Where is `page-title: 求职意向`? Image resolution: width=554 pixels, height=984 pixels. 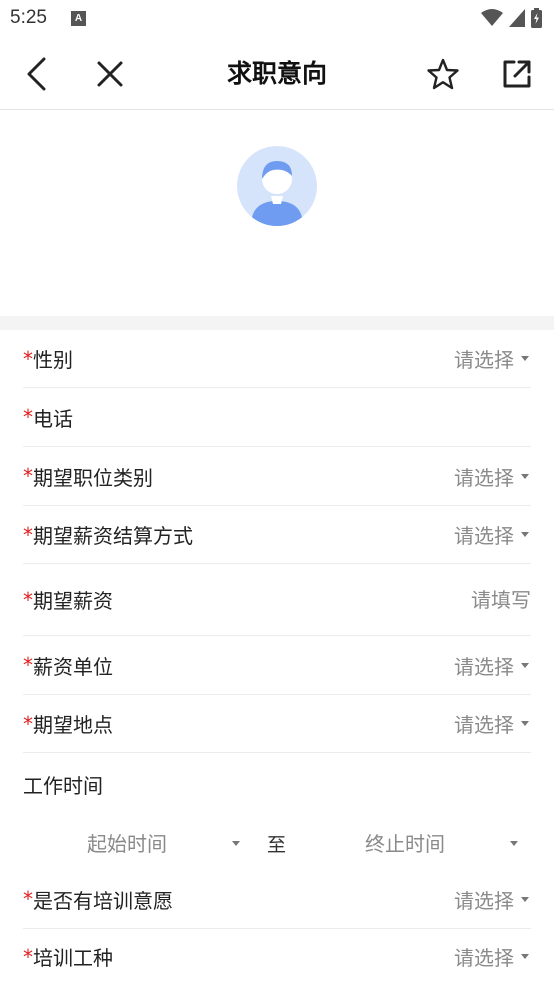 page-title: 求职意向 is located at coordinates (276, 73).